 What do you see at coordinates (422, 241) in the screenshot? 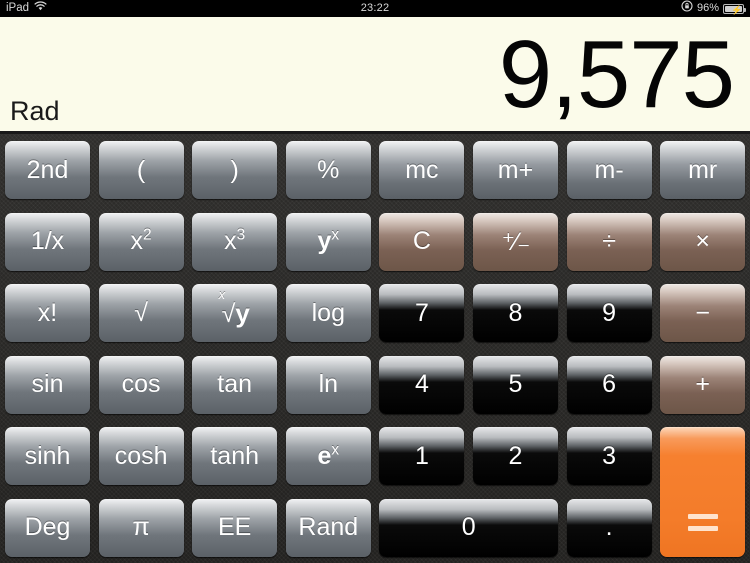
I see `key-clear: C` at bounding box center [422, 241].